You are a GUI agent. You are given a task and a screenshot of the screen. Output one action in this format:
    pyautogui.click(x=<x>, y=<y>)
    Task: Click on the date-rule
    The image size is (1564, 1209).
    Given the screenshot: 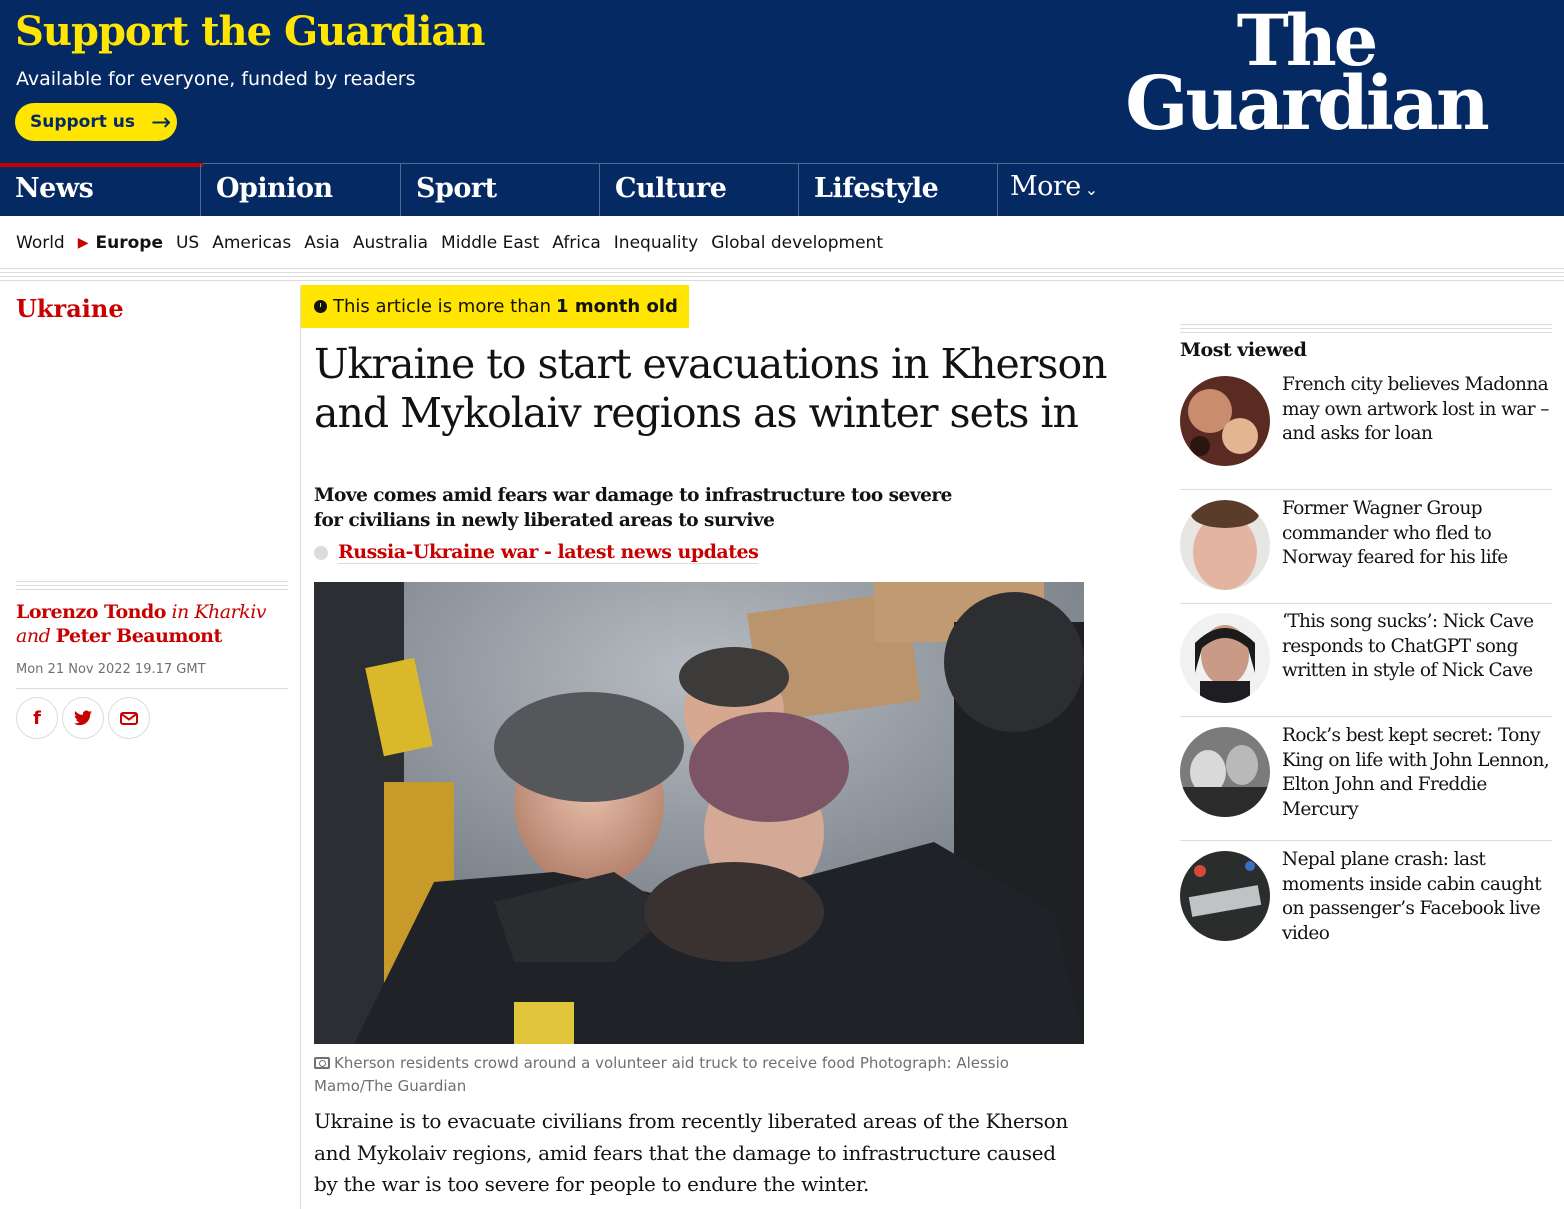 What is the action you would take?
    pyautogui.click(x=152, y=688)
    